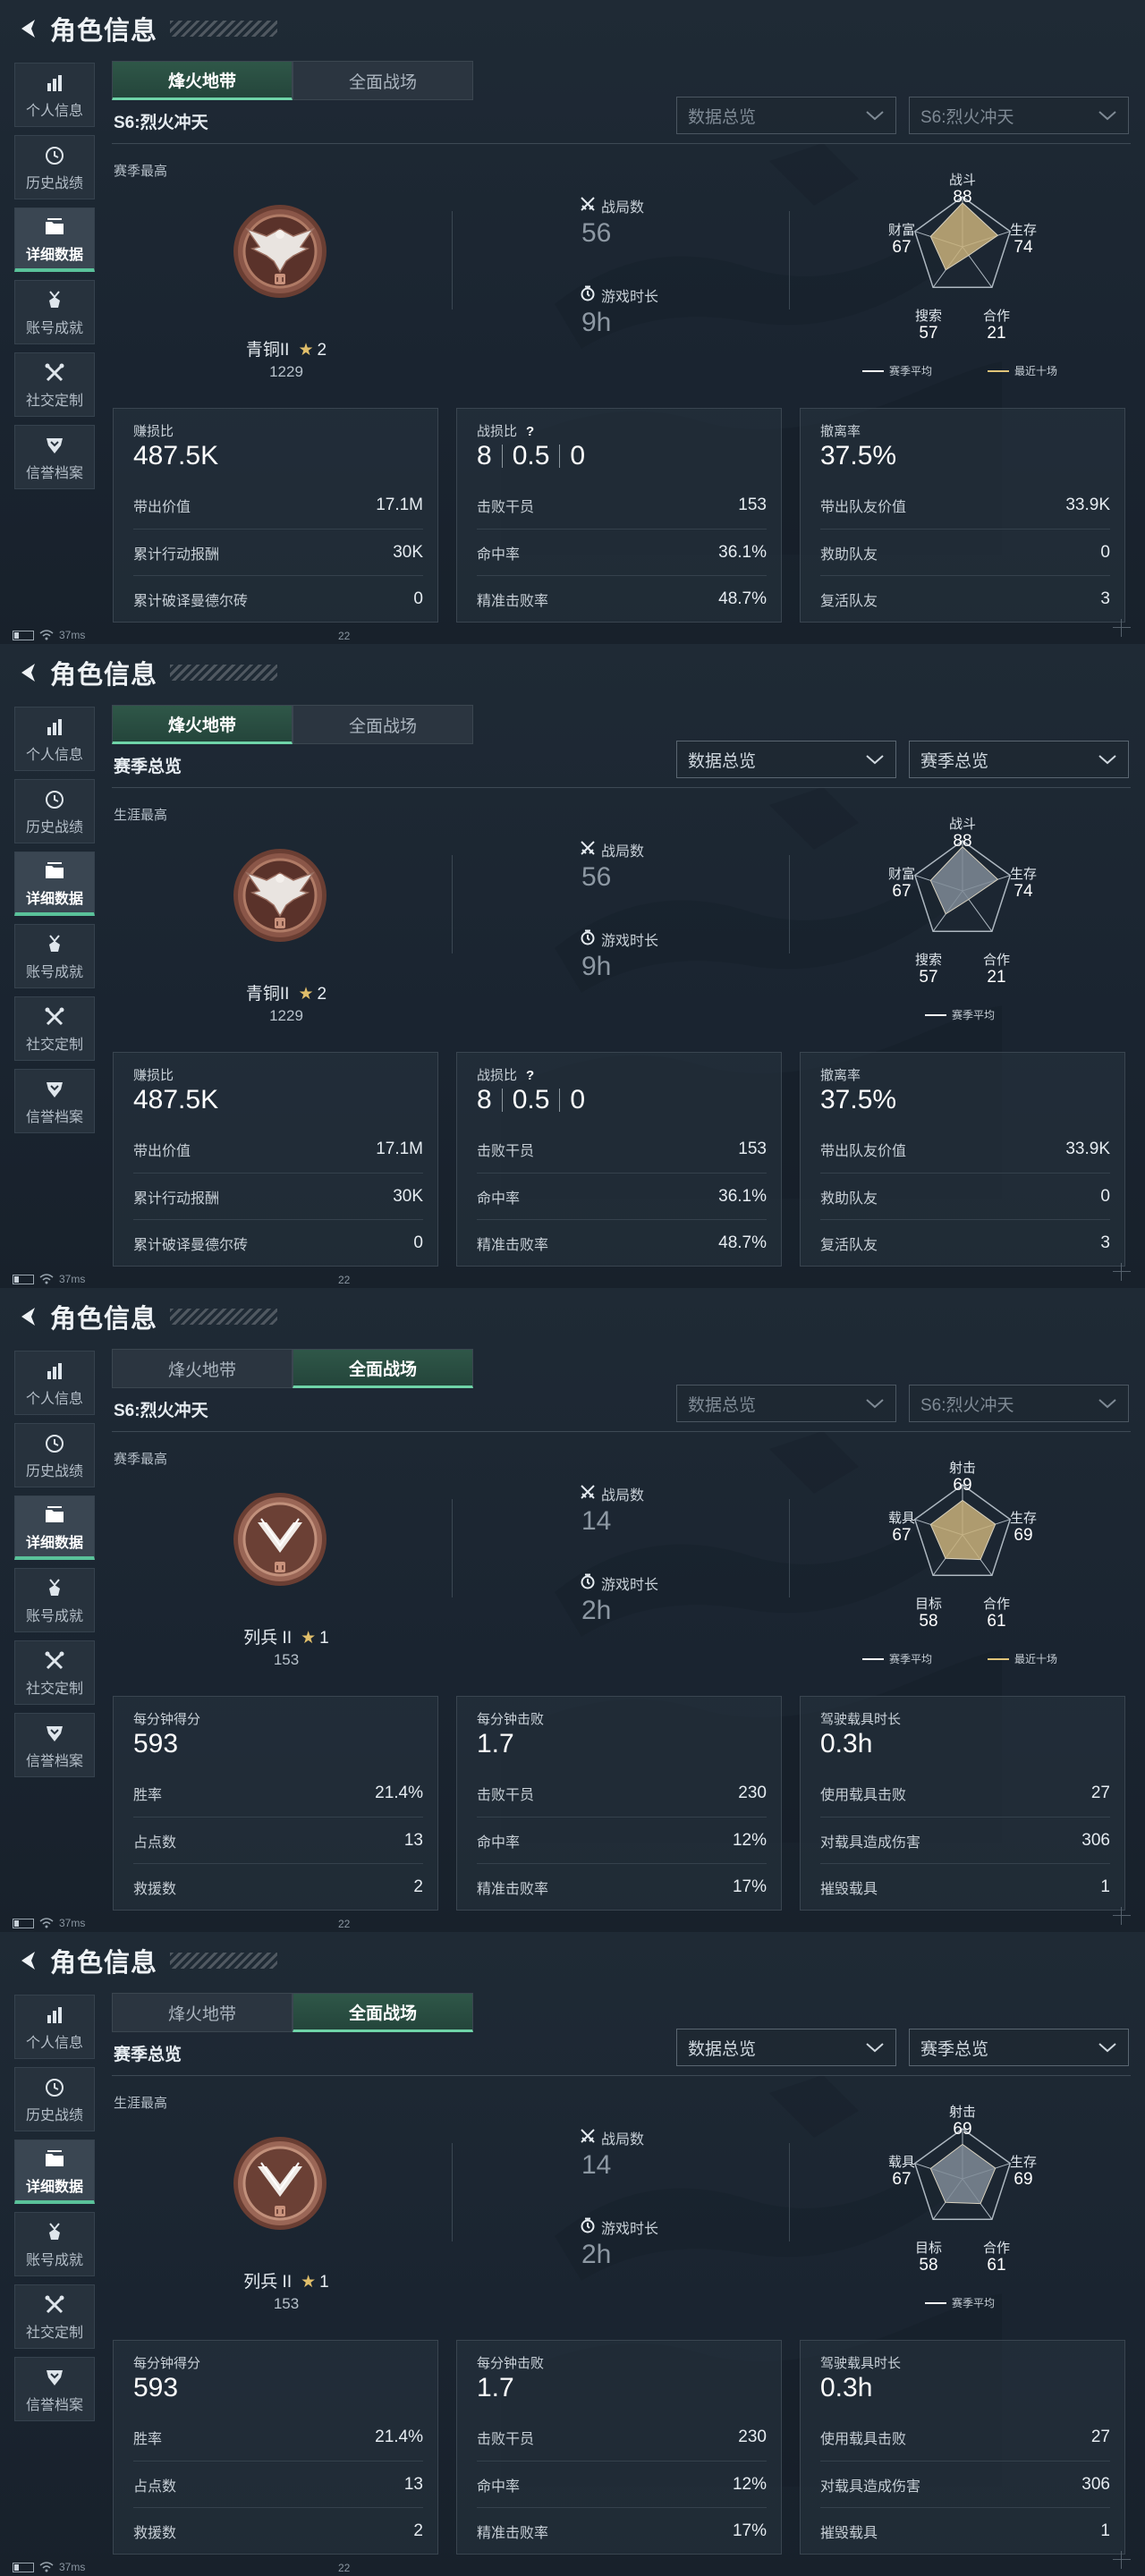 The height and width of the screenshot is (2576, 1145). What do you see at coordinates (962, 197) in the screenshot?
I see `radar-axis-value: 88` at bounding box center [962, 197].